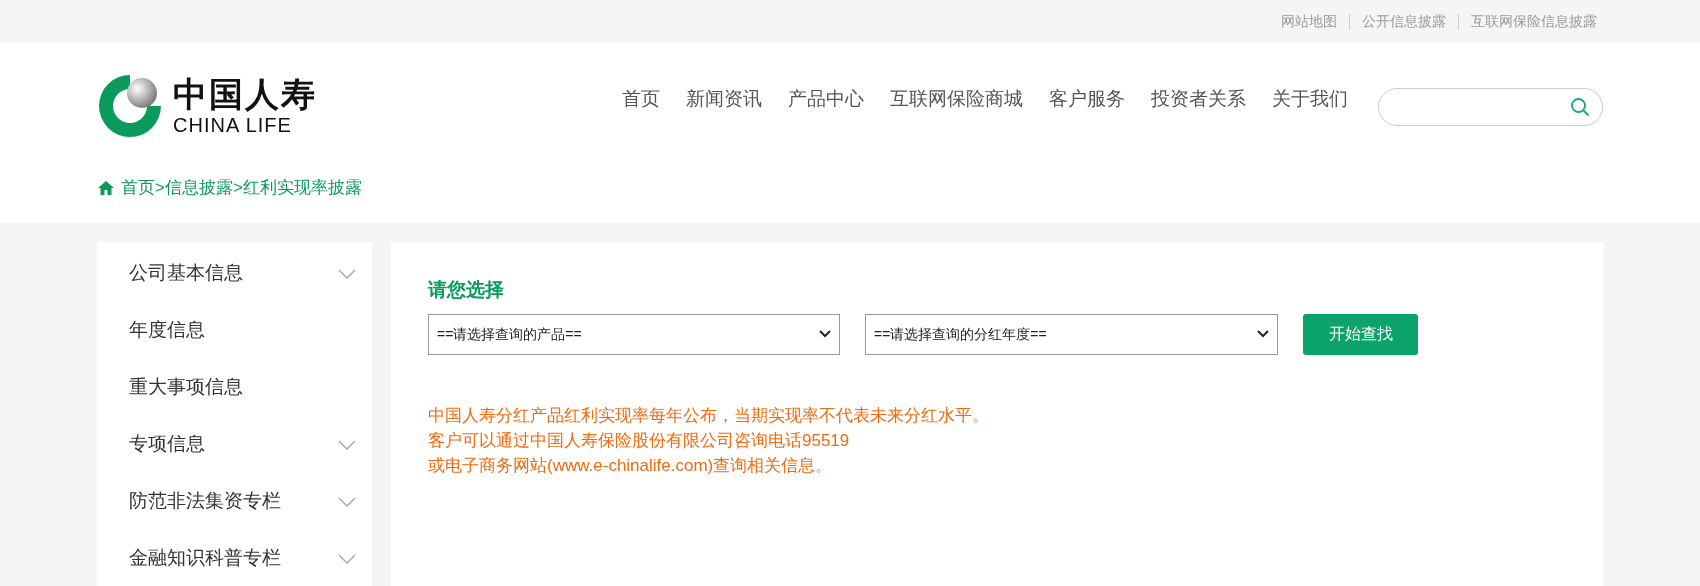  I want to click on nav-link: 互联网保险商城, so click(956, 99).